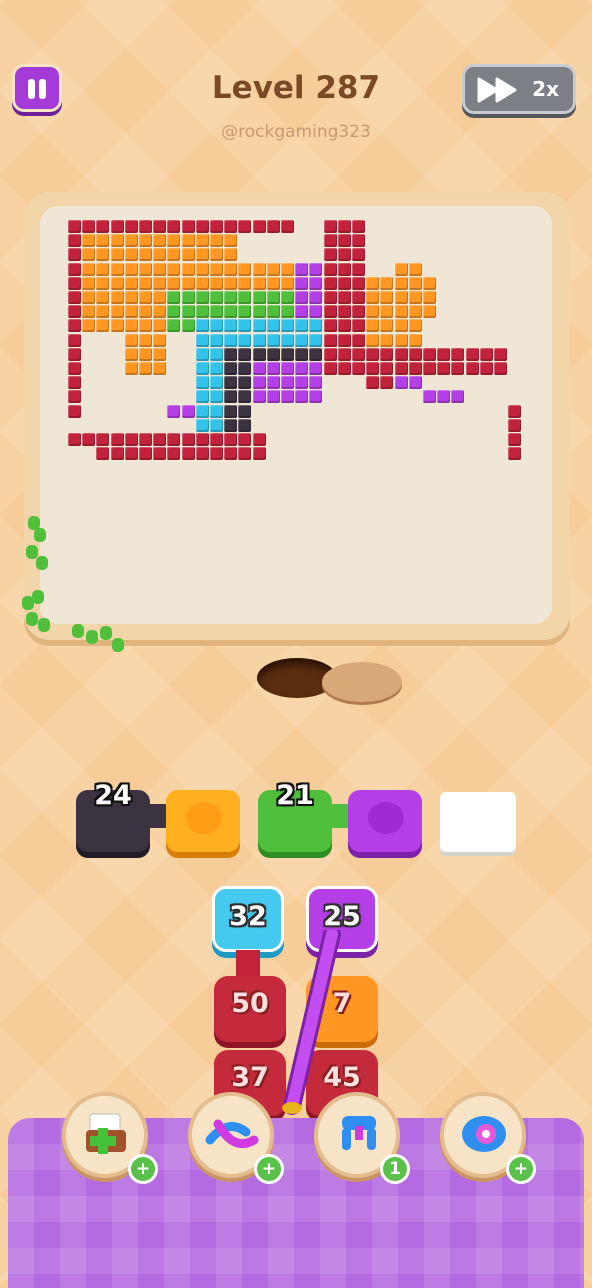 This screenshot has height=1288, width=592. I want to click on booster-magnet: 1, so click(362, 1138).